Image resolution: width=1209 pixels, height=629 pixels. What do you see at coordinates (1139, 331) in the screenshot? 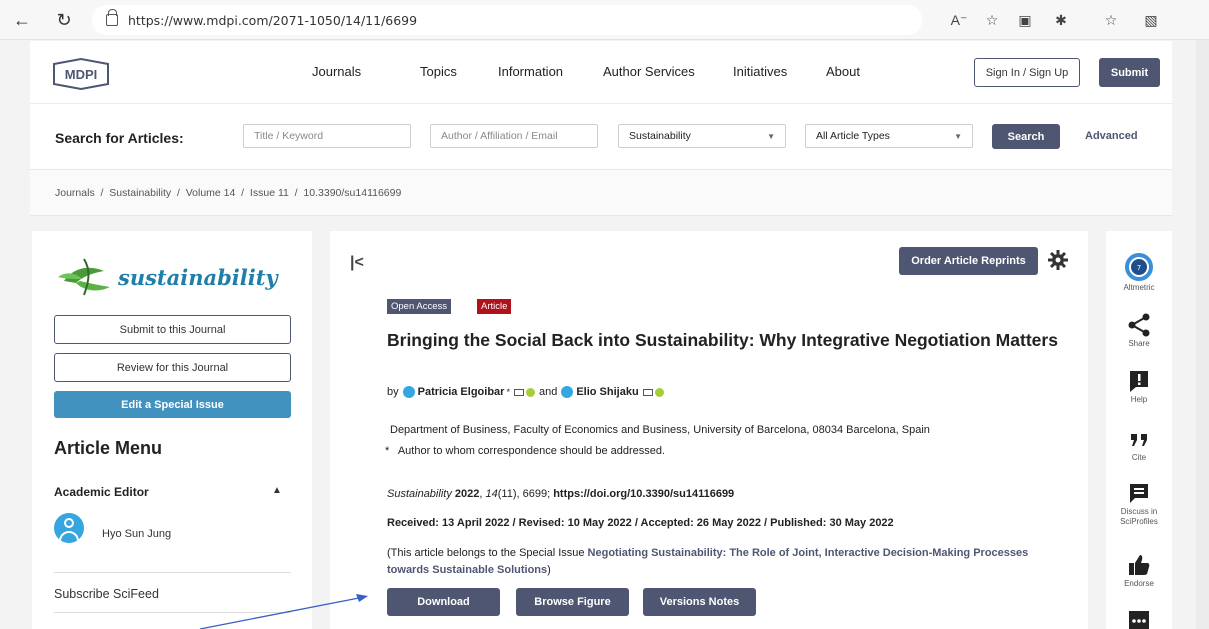
I see `share-button: Share` at bounding box center [1139, 331].